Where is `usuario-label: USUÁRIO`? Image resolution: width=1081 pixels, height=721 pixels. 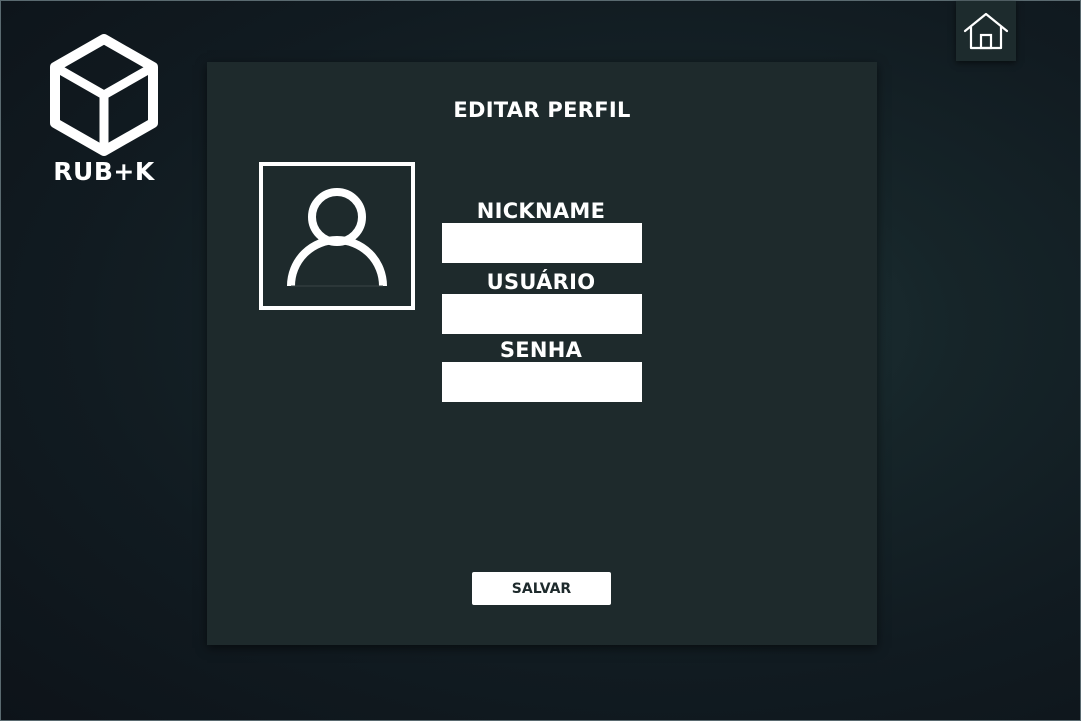
usuario-label: USUÁRIO is located at coordinates (541, 282).